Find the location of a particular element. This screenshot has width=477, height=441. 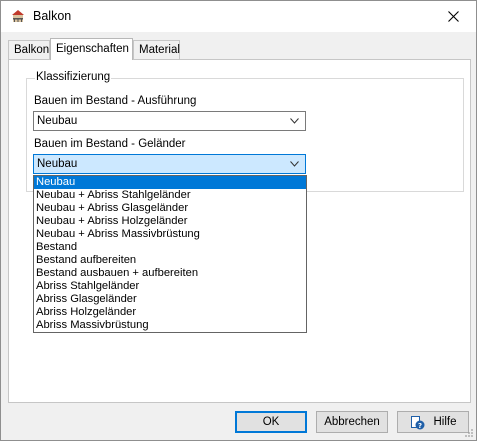

railing-label: Bauen im Bestand - Geländer is located at coordinates (110, 144).